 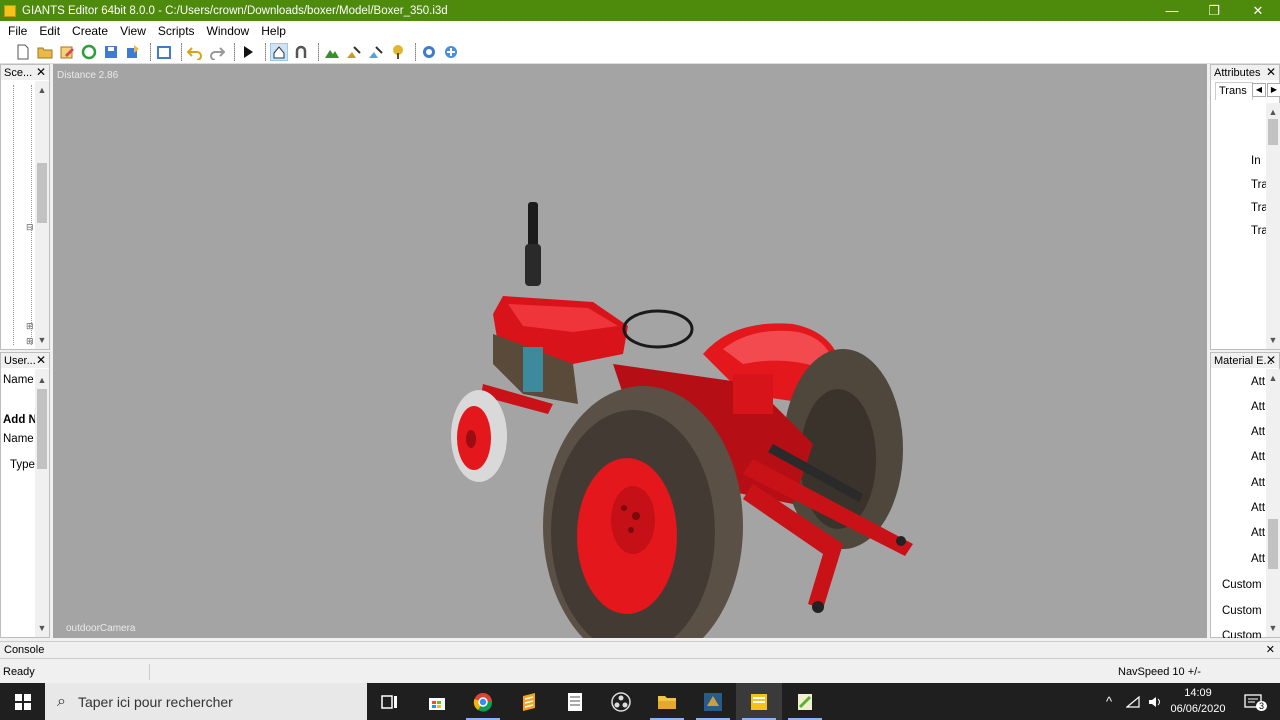 What do you see at coordinates (451, 52) in the screenshot?
I see `settings-icon` at bounding box center [451, 52].